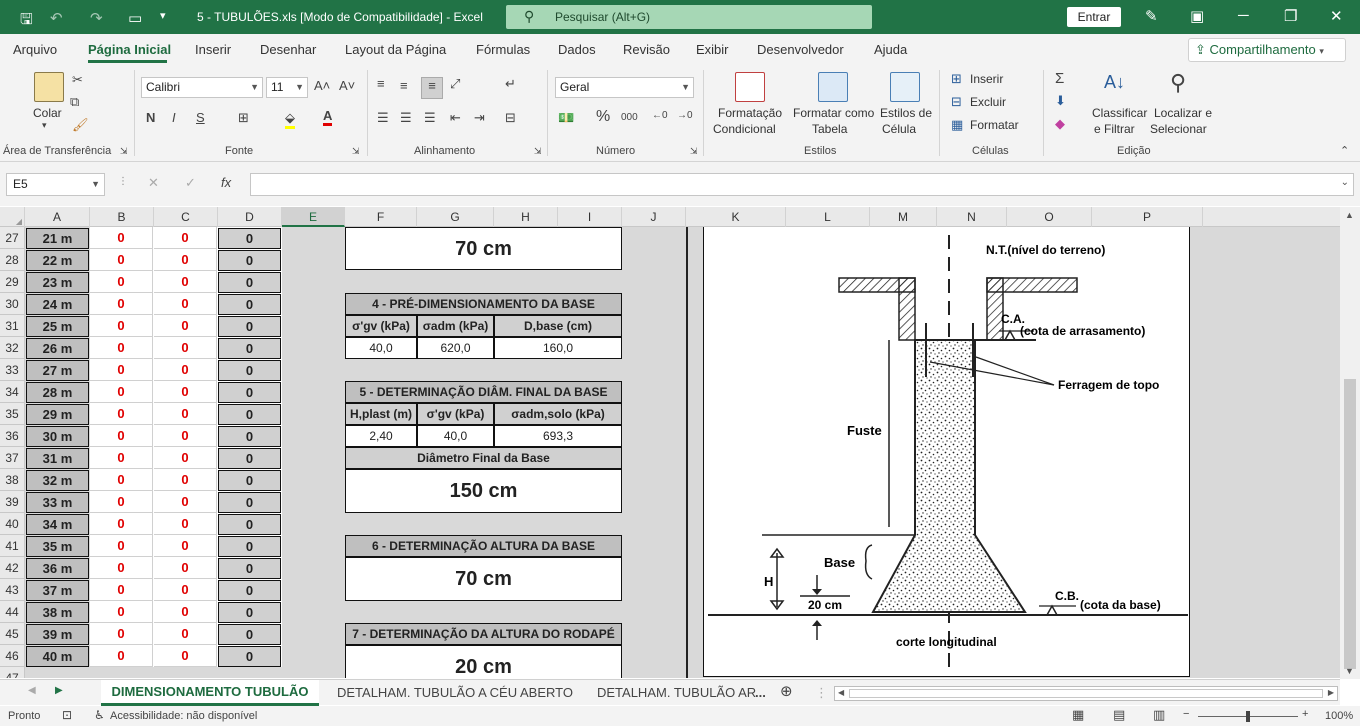 The height and width of the screenshot is (726, 1360). What do you see at coordinates (510, 118) in the screenshot?
I see `merge-center-icon: ⊟` at bounding box center [510, 118].